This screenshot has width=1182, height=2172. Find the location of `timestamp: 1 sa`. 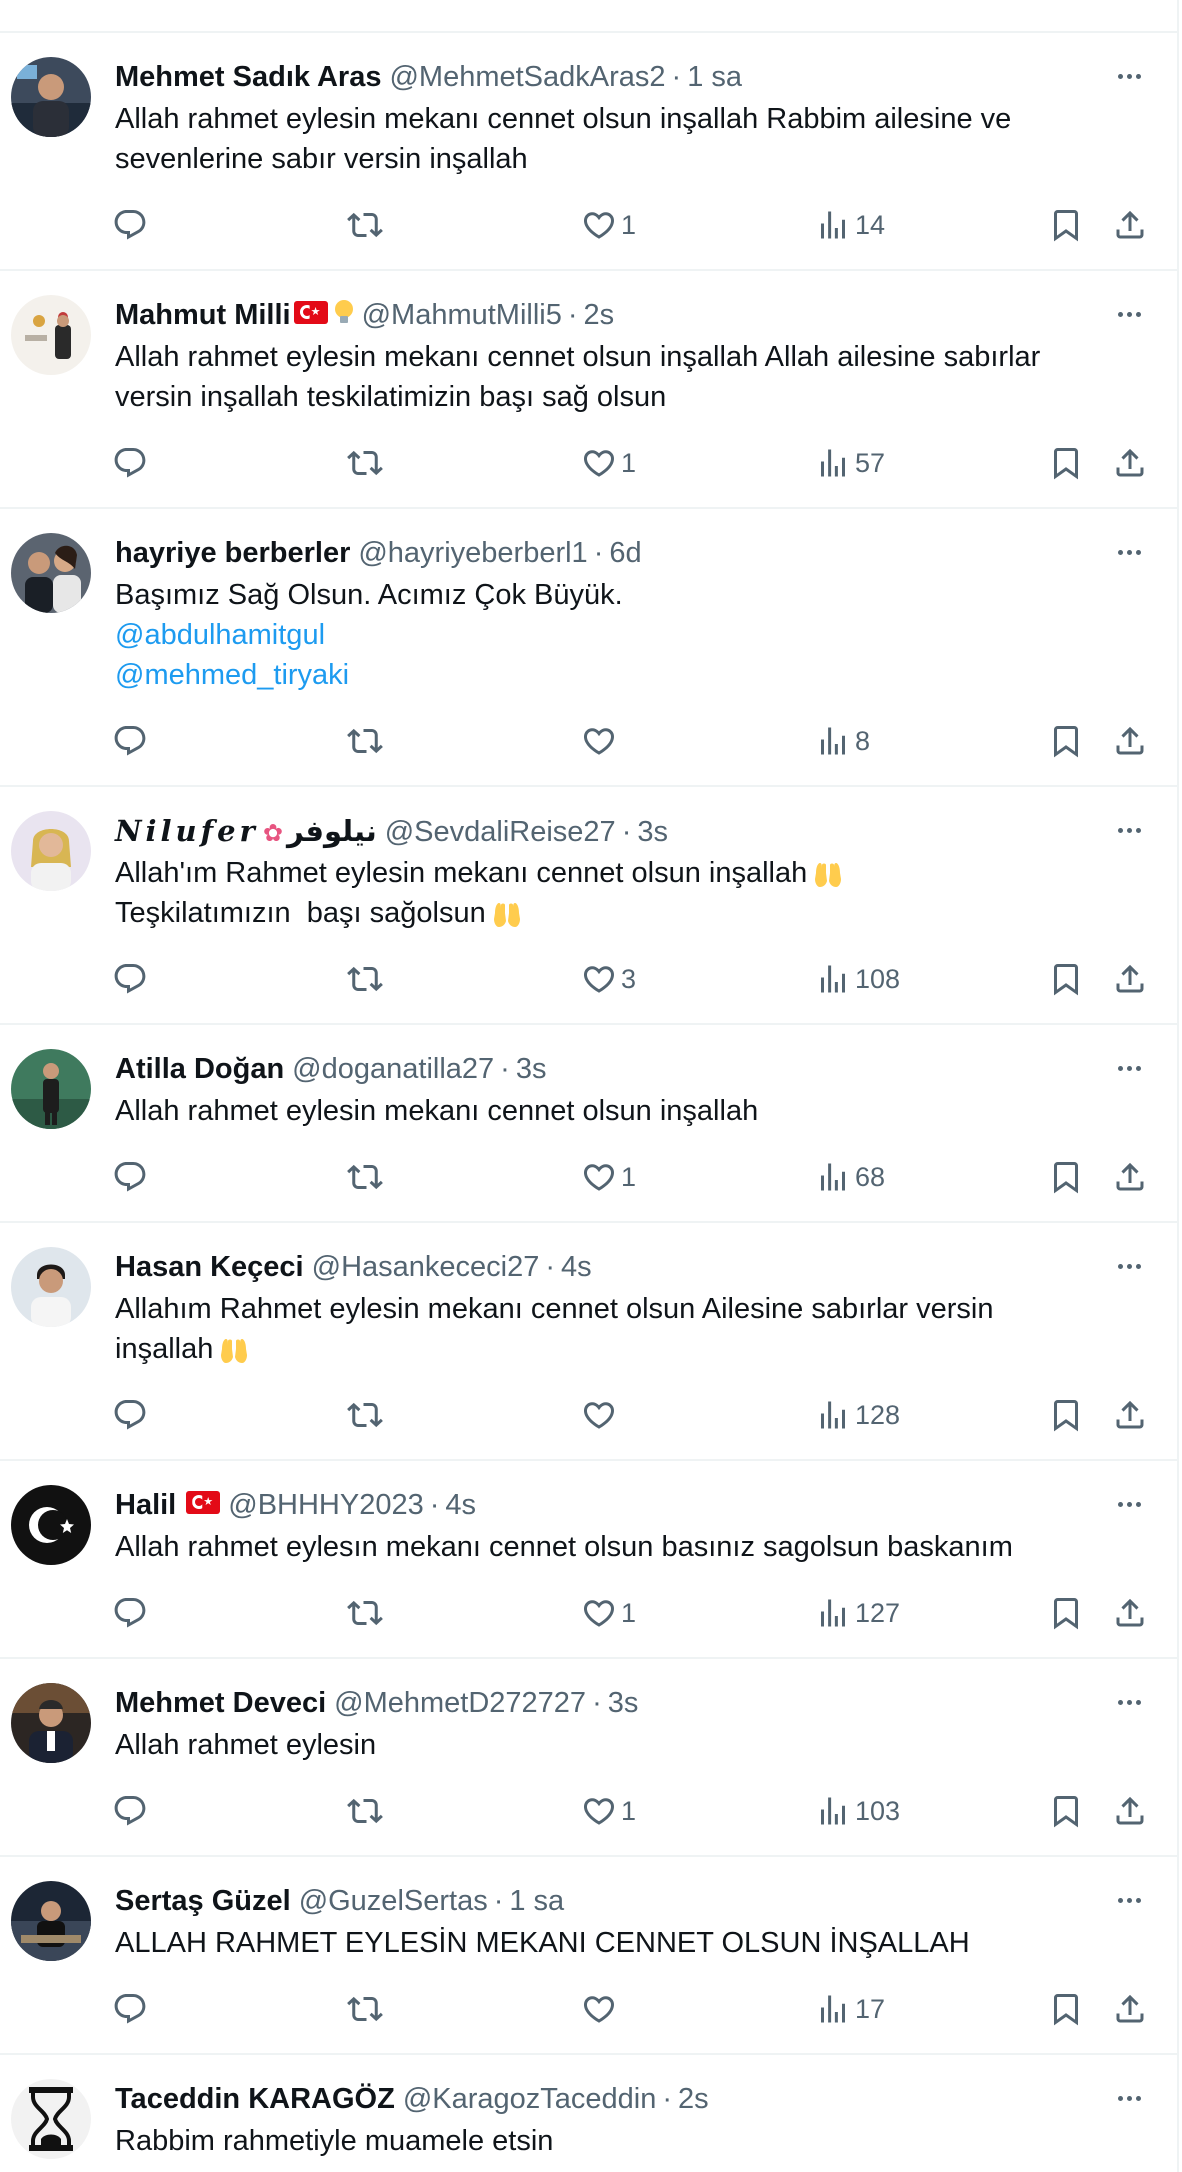

timestamp: 1 sa is located at coordinates (536, 1901).